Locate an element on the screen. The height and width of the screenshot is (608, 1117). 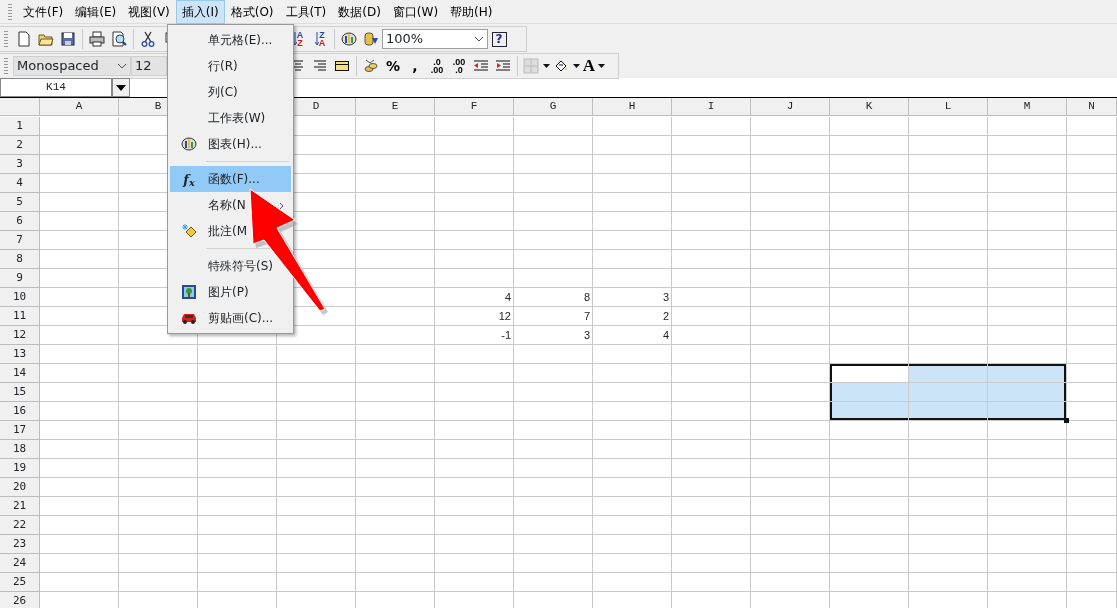
column-header: K is located at coordinates (869, 107).